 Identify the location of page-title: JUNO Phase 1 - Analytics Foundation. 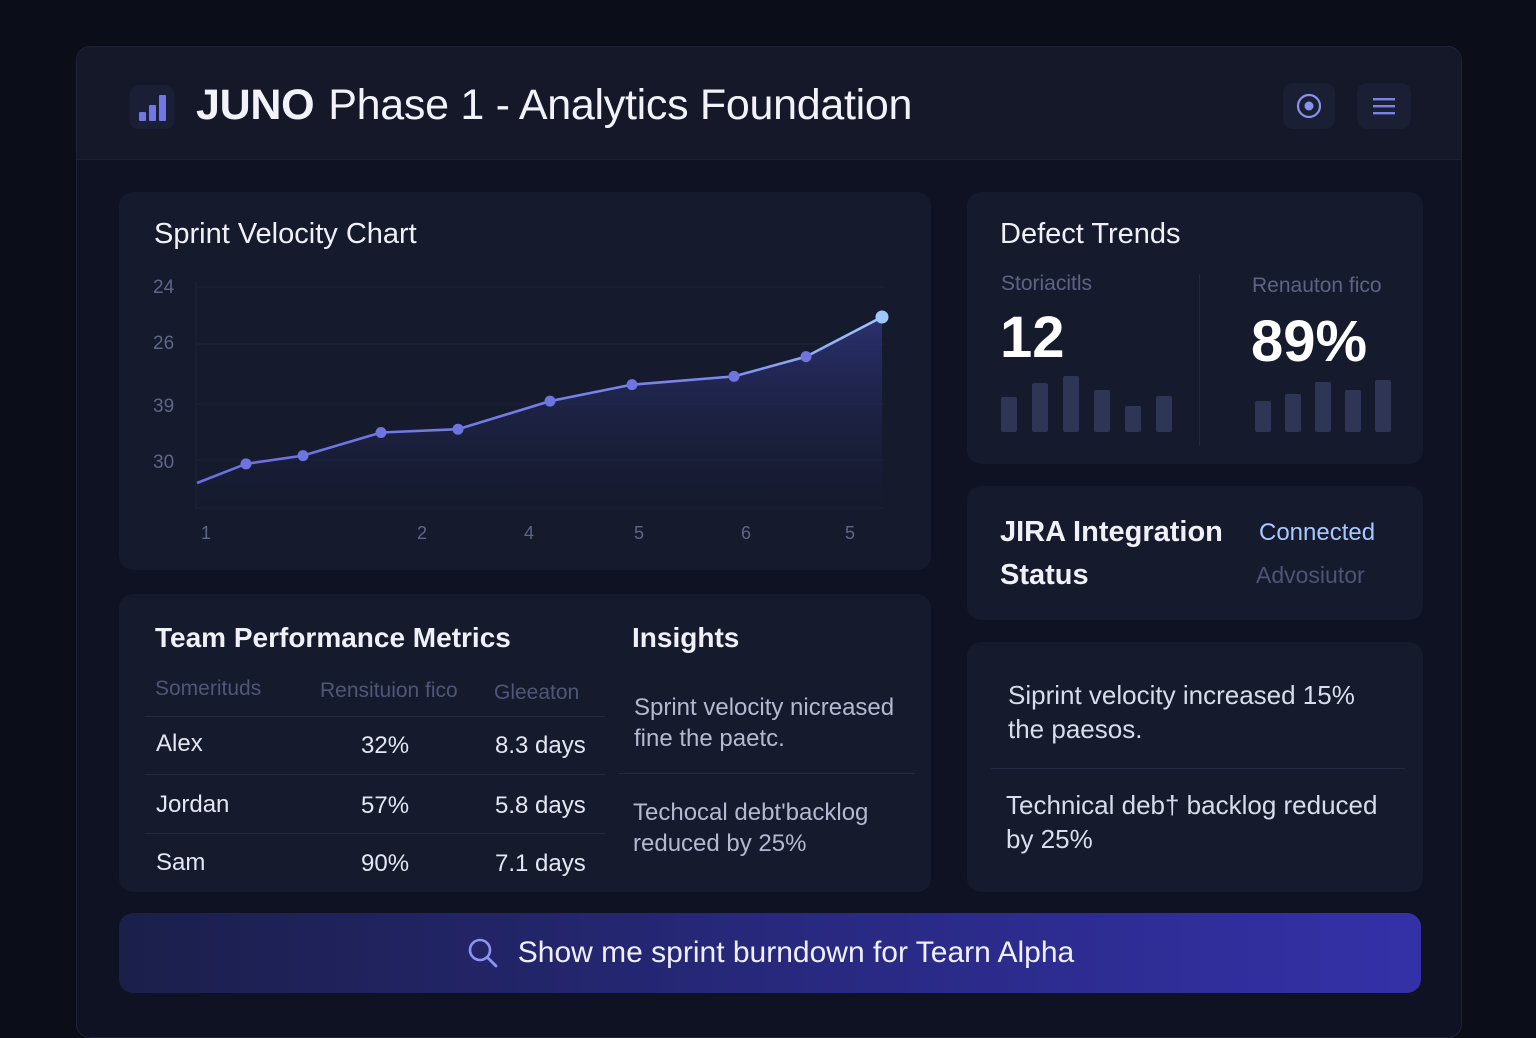
(554, 105).